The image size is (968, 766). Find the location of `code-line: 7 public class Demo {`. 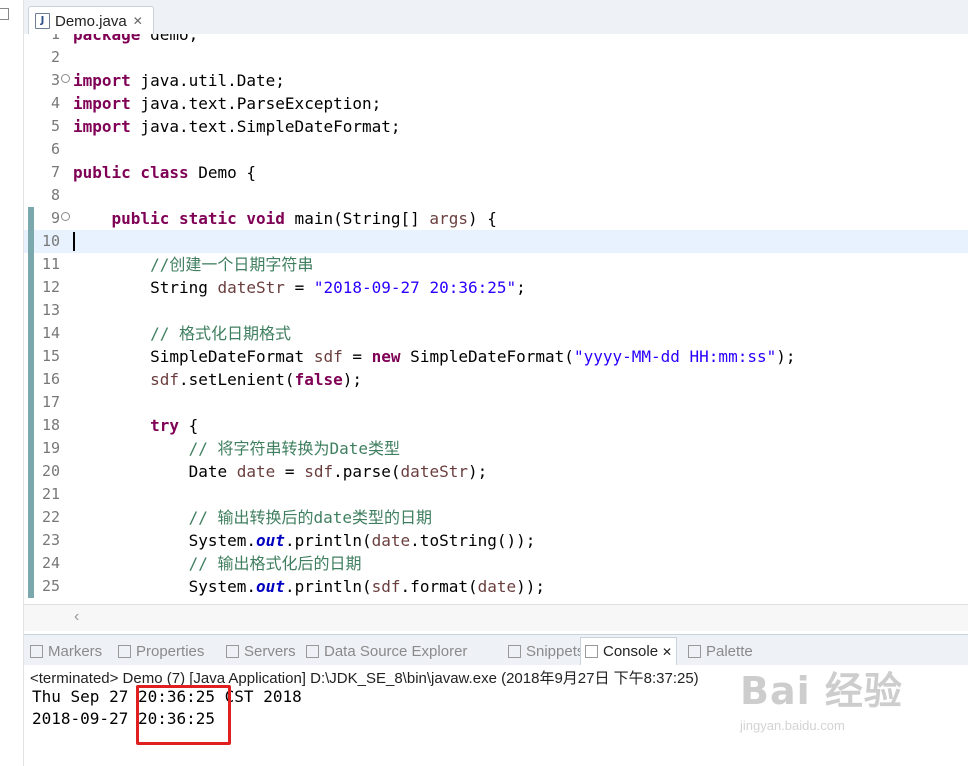

code-line: 7 public class Demo { is located at coordinates (496, 172).